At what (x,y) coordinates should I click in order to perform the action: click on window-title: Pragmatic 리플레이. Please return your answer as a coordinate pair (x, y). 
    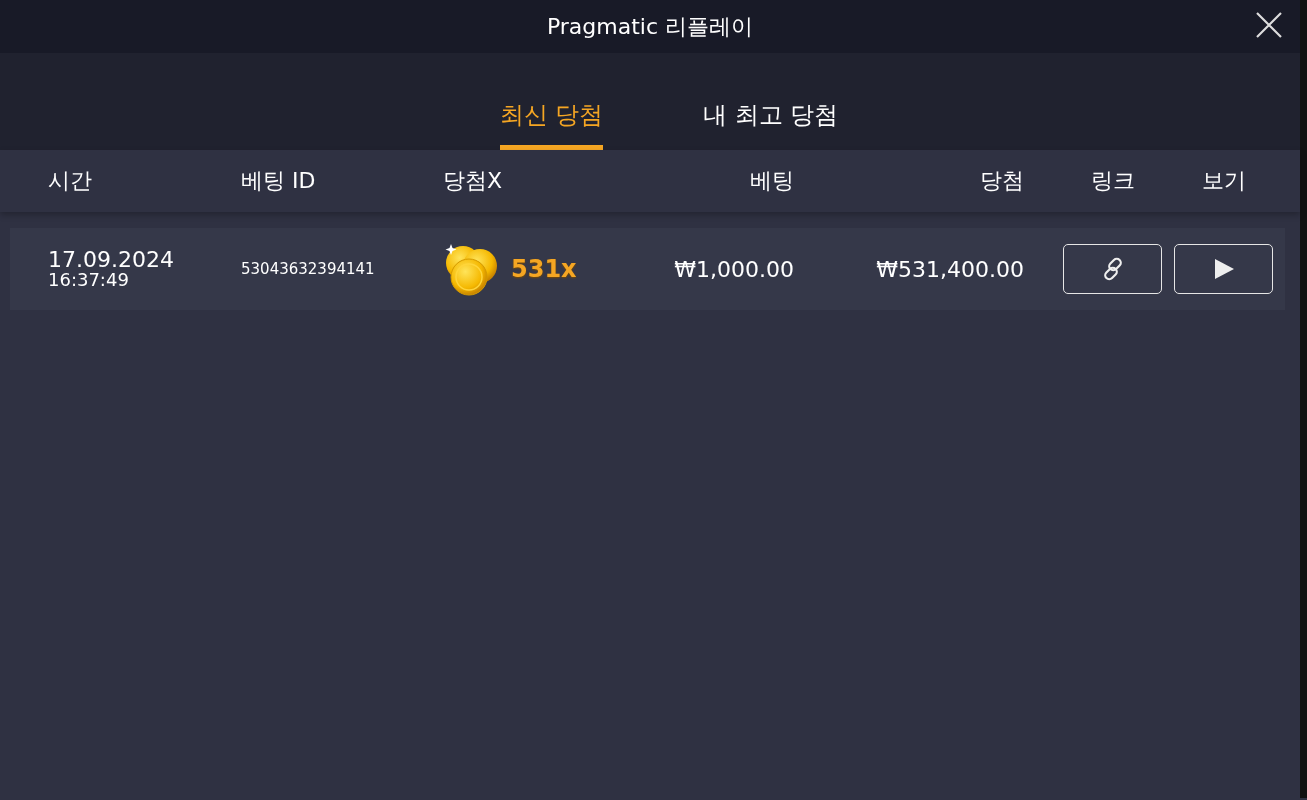
    Looking at the image, I should click on (650, 26).